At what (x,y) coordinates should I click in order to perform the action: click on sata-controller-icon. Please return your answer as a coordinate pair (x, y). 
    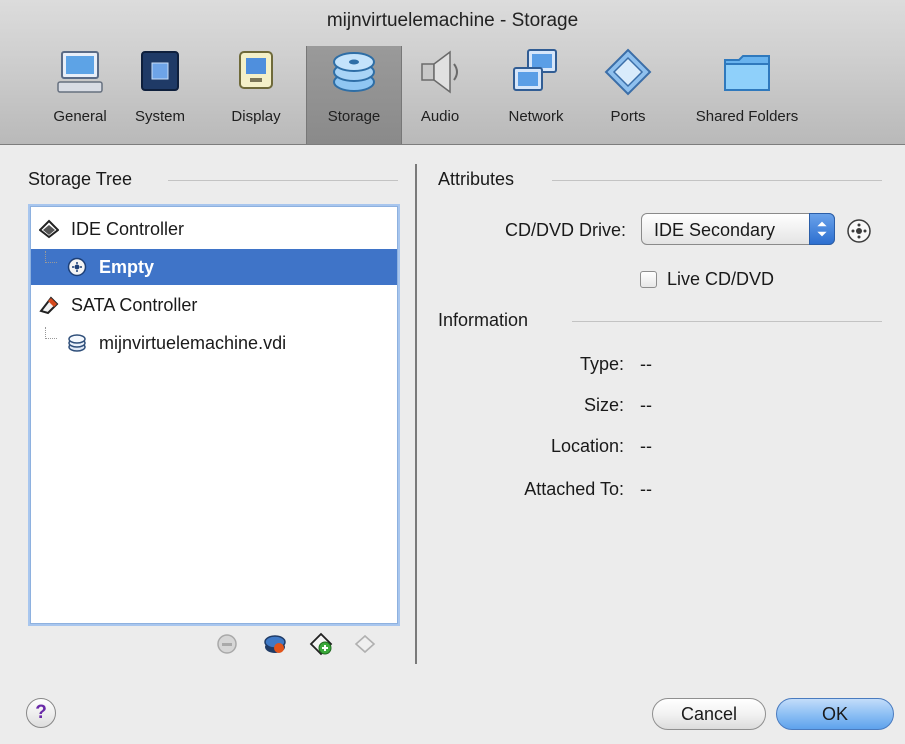
    Looking at the image, I should click on (49, 305).